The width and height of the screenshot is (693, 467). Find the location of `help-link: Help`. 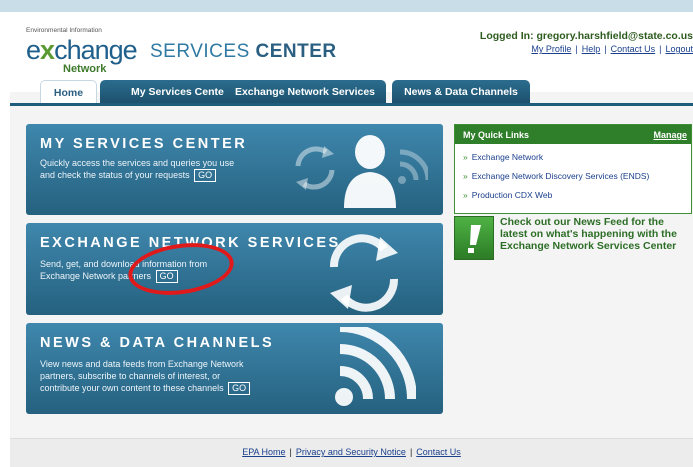

help-link: Help is located at coordinates (591, 49).